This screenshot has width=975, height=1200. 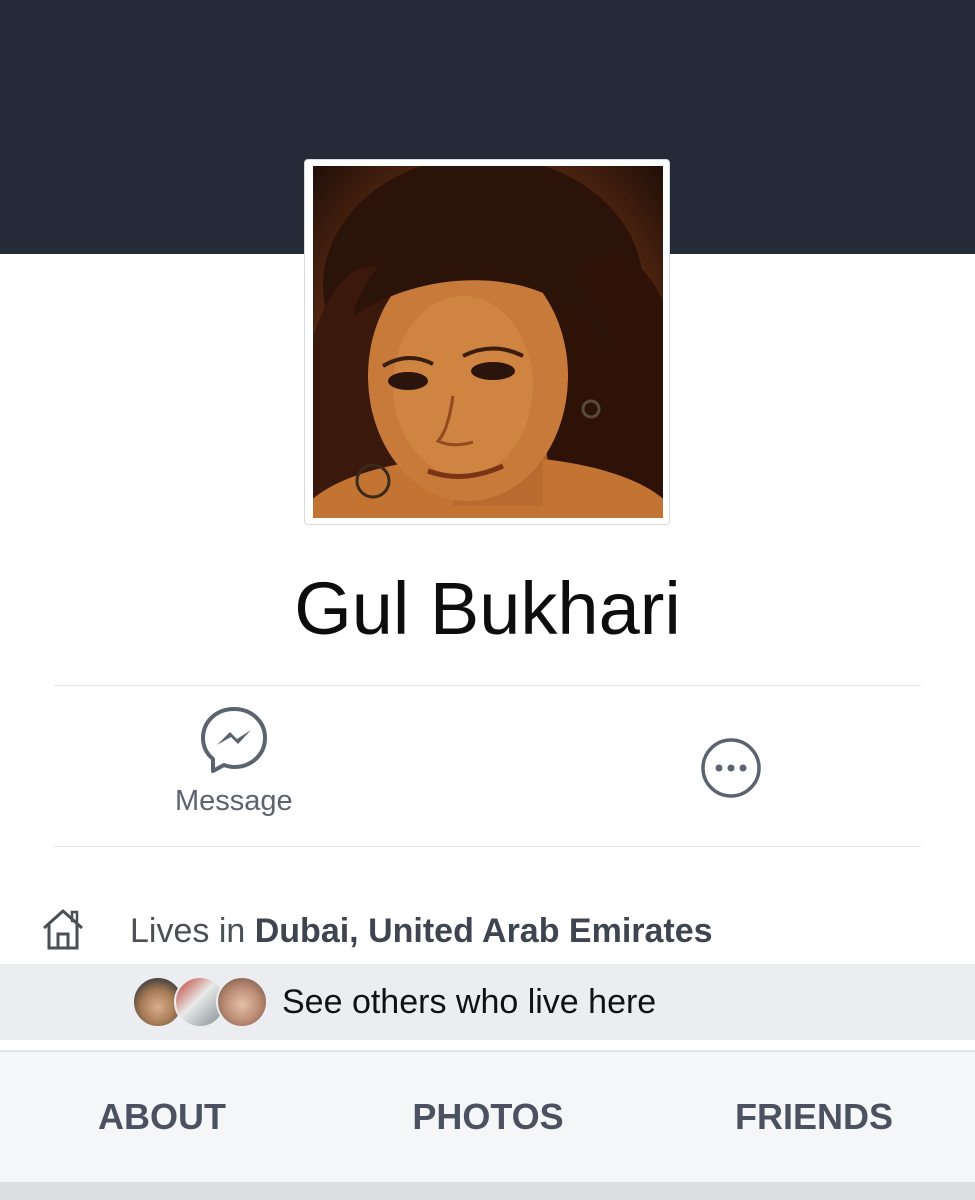 I want to click on messenger-icon, so click(x=234, y=742).